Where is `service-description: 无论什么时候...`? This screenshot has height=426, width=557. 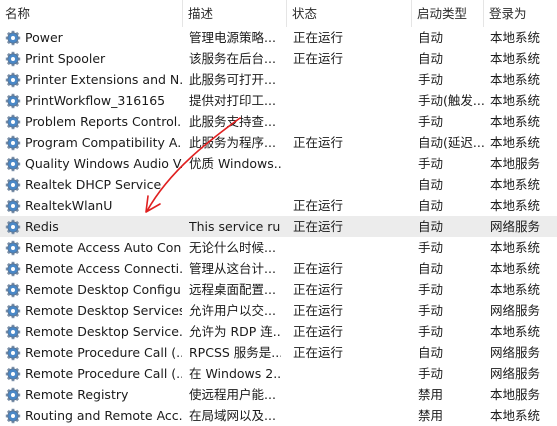 service-description: 无论什么时候... is located at coordinates (232, 247).